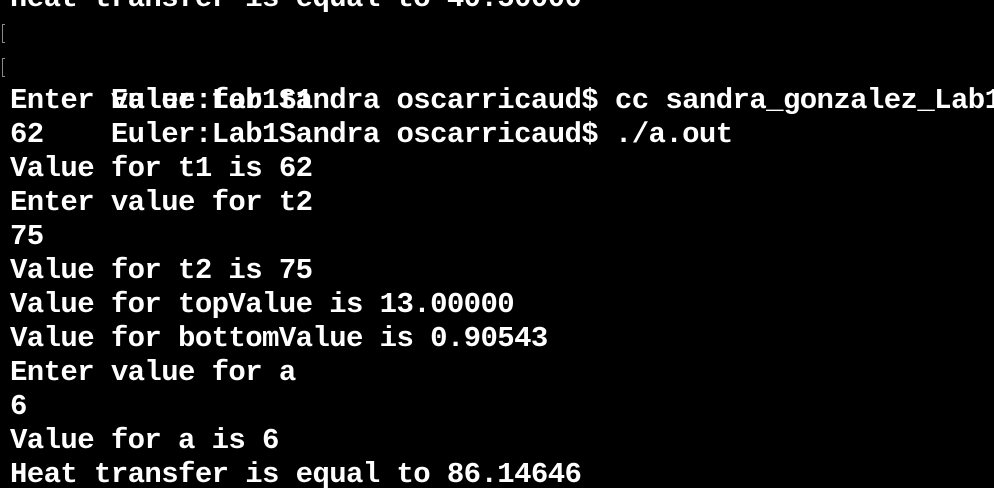  Describe the element at coordinates (502, 8) in the screenshot. I see `output-line: Heat transfer is equal to 40.50000` at that location.